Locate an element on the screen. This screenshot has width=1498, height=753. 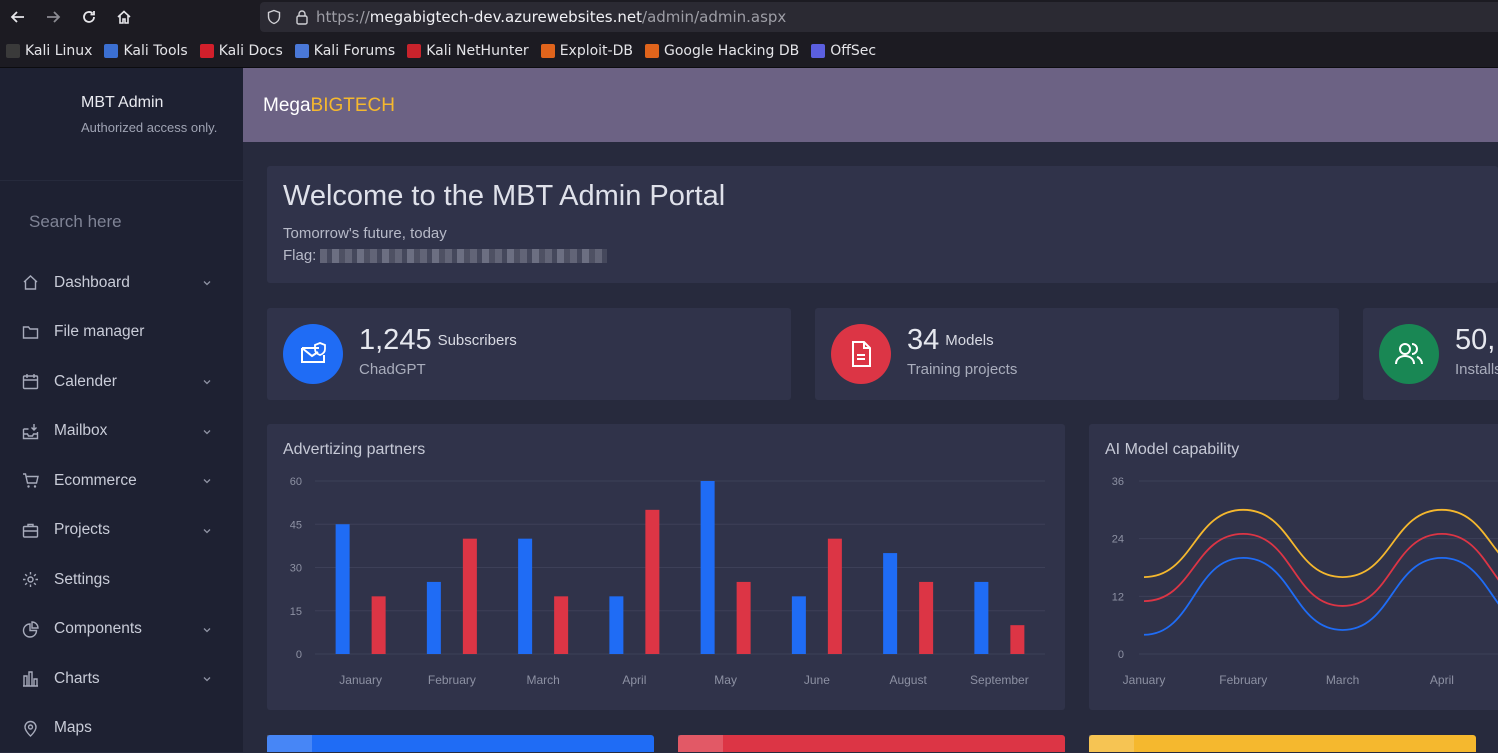
flag-label: Flag: is located at coordinates (299, 255).